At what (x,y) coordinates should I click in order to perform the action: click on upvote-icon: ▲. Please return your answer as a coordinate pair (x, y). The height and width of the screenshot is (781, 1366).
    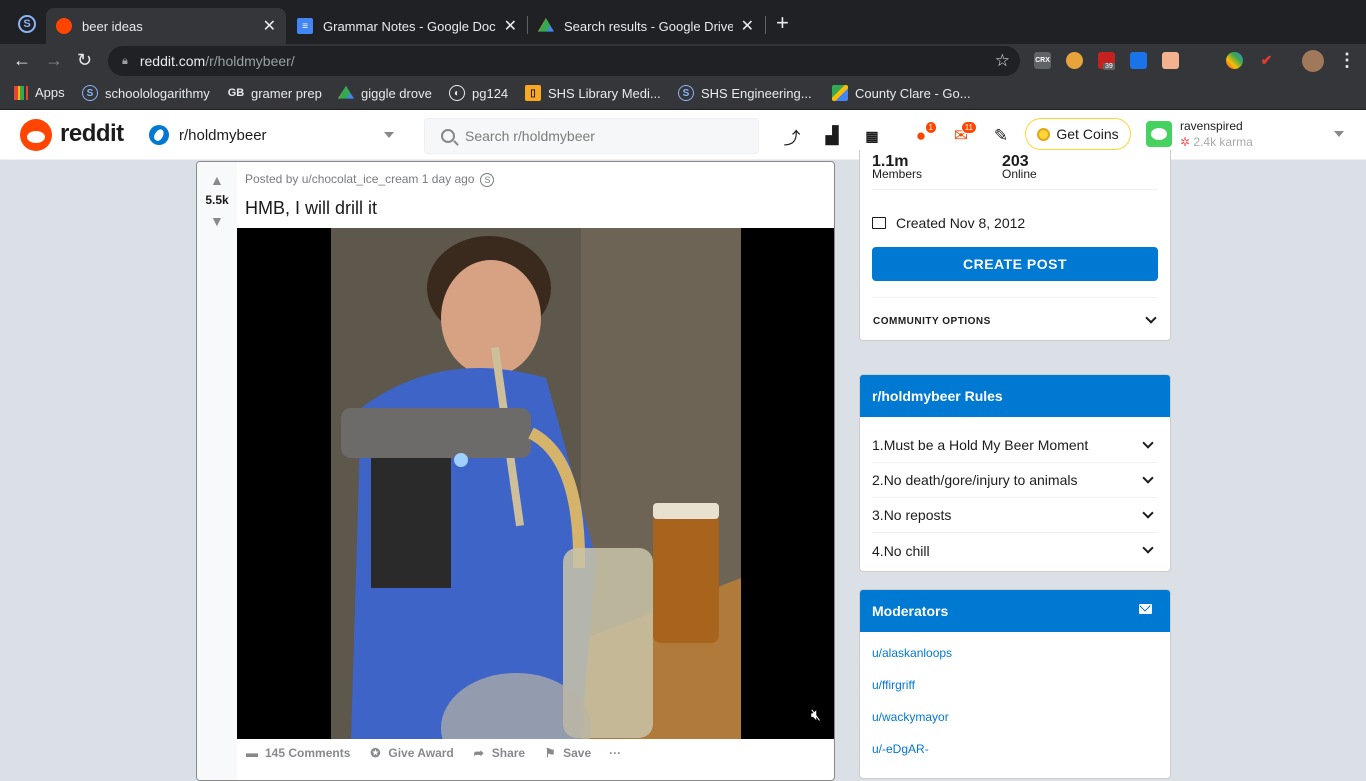
    Looking at the image, I should click on (217, 180).